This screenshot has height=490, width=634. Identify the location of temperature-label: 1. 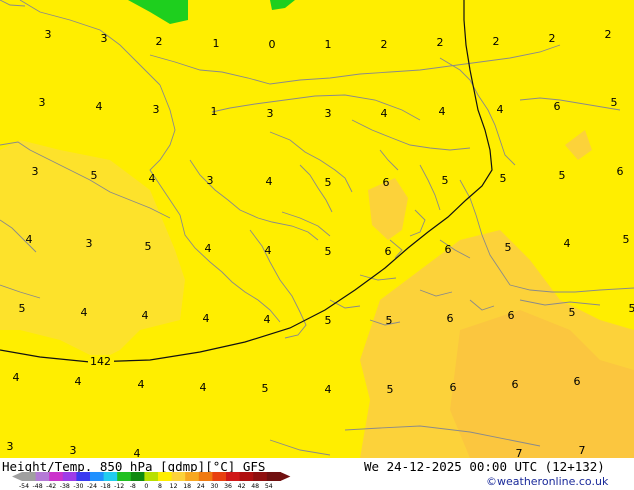
(216, 43).